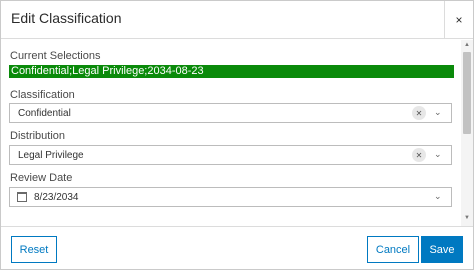 Image resolution: width=474 pixels, height=270 pixels. What do you see at coordinates (467, 93) in the screenshot?
I see `scroll-thumb` at bounding box center [467, 93].